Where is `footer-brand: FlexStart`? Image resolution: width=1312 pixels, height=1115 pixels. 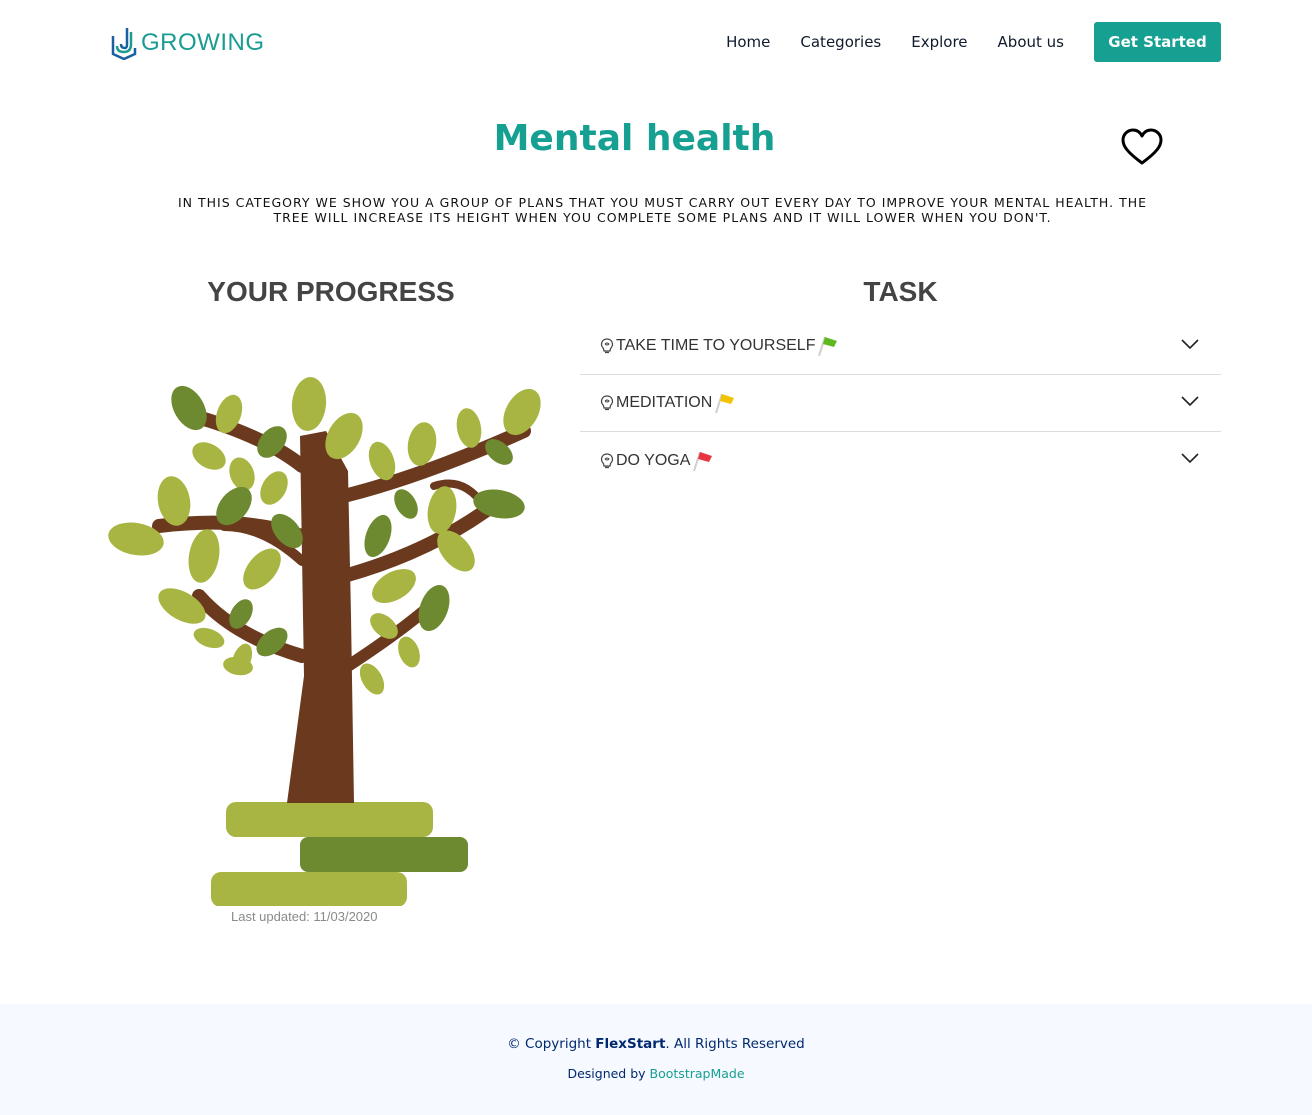 footer-brand: FlexStart is located at coordinates (630, 1044).